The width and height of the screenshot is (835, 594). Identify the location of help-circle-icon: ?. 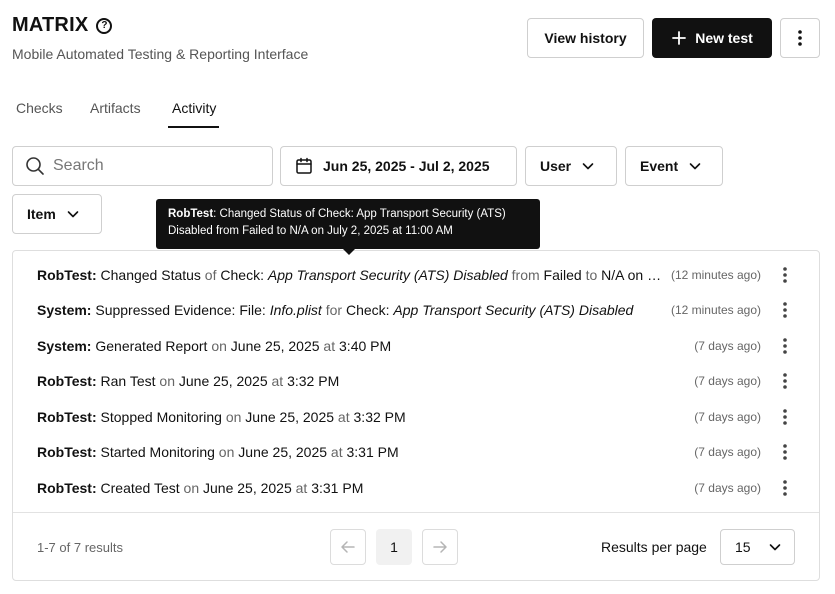
(104, 25).